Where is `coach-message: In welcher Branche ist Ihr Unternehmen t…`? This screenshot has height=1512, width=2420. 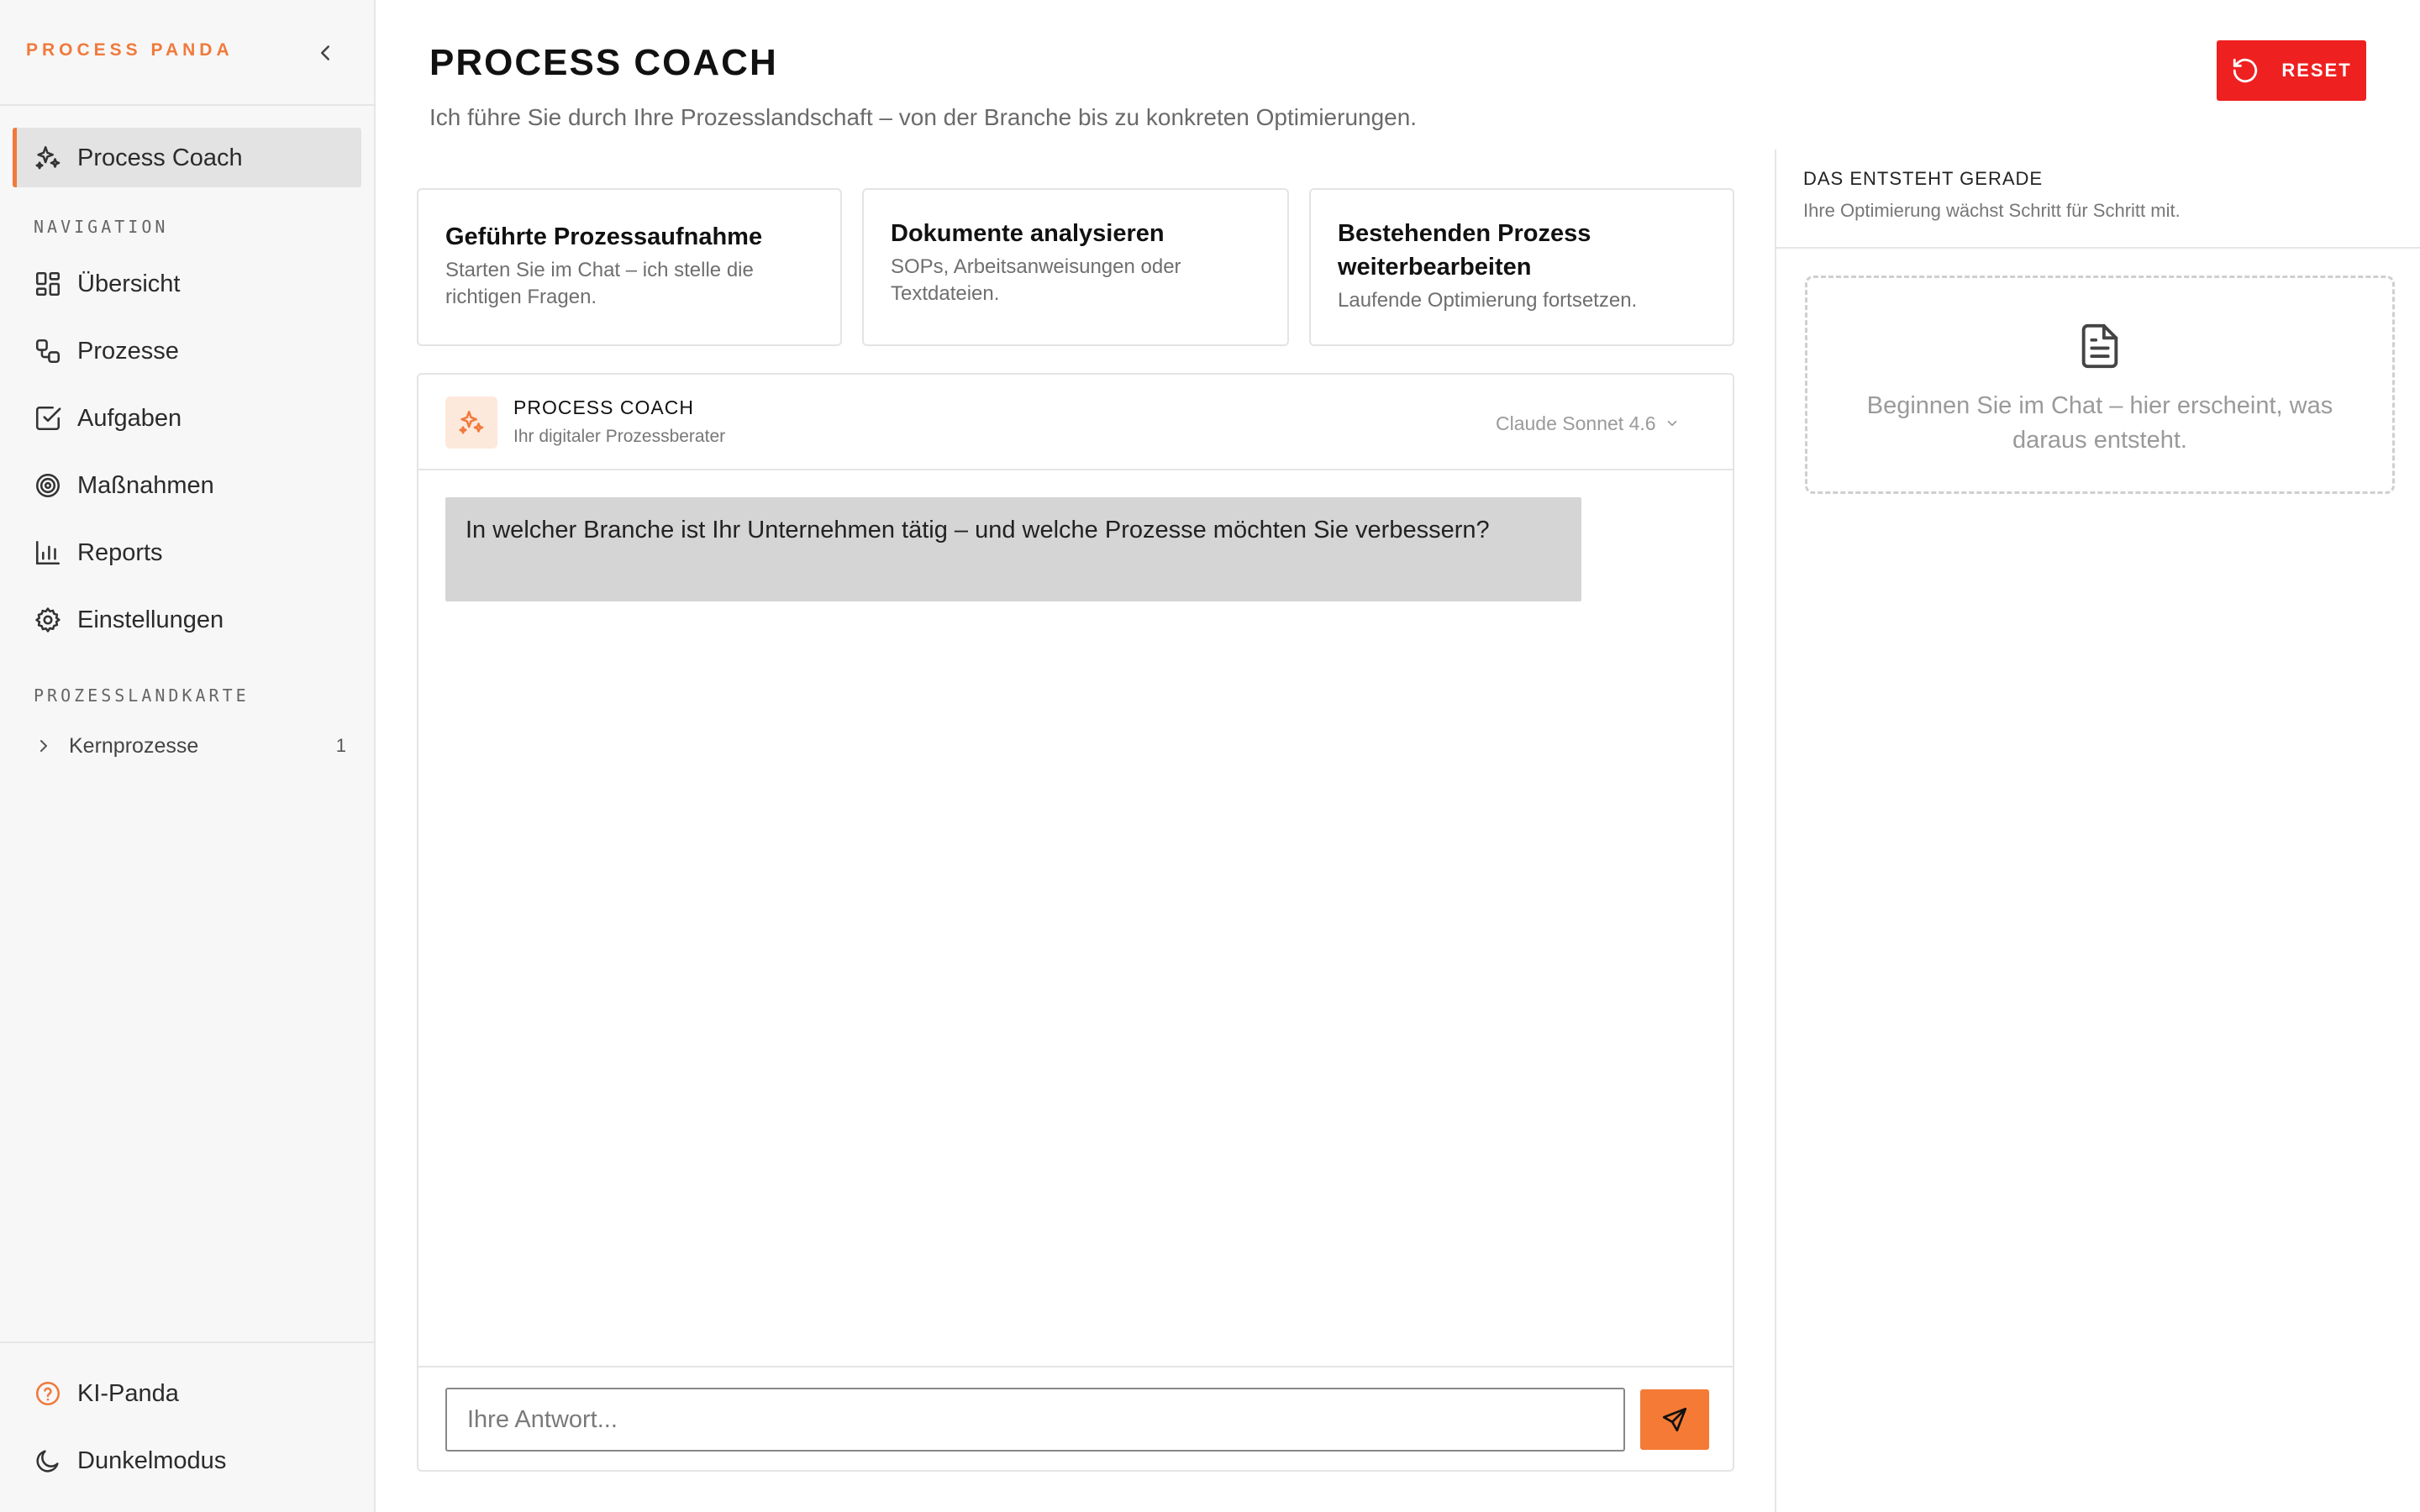
coach-message: In welcher Branche ist Ihr Unternehmen t… is located at coordinates (1013, 549).